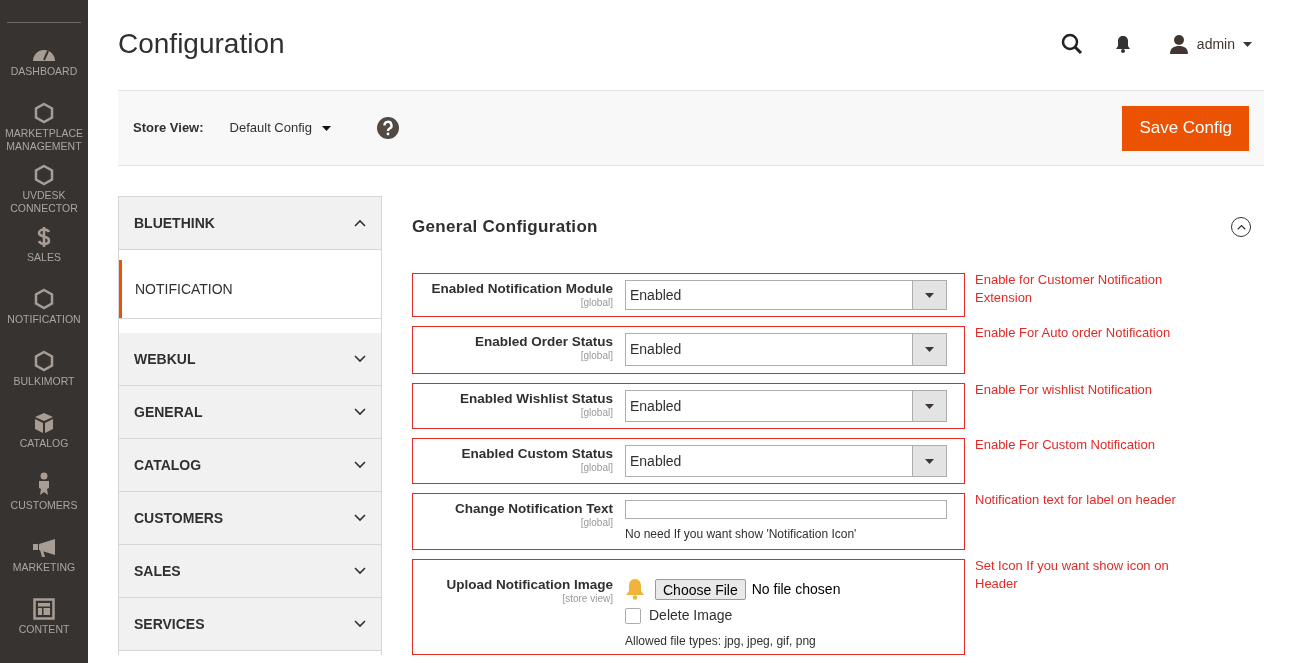 This screenshot has width=1294, height=663. What do you see at coordinates (44, 193) in the screenshot?
I see `nav-item: UVDESK CONNECTOR` at bounding box center [44, 193].